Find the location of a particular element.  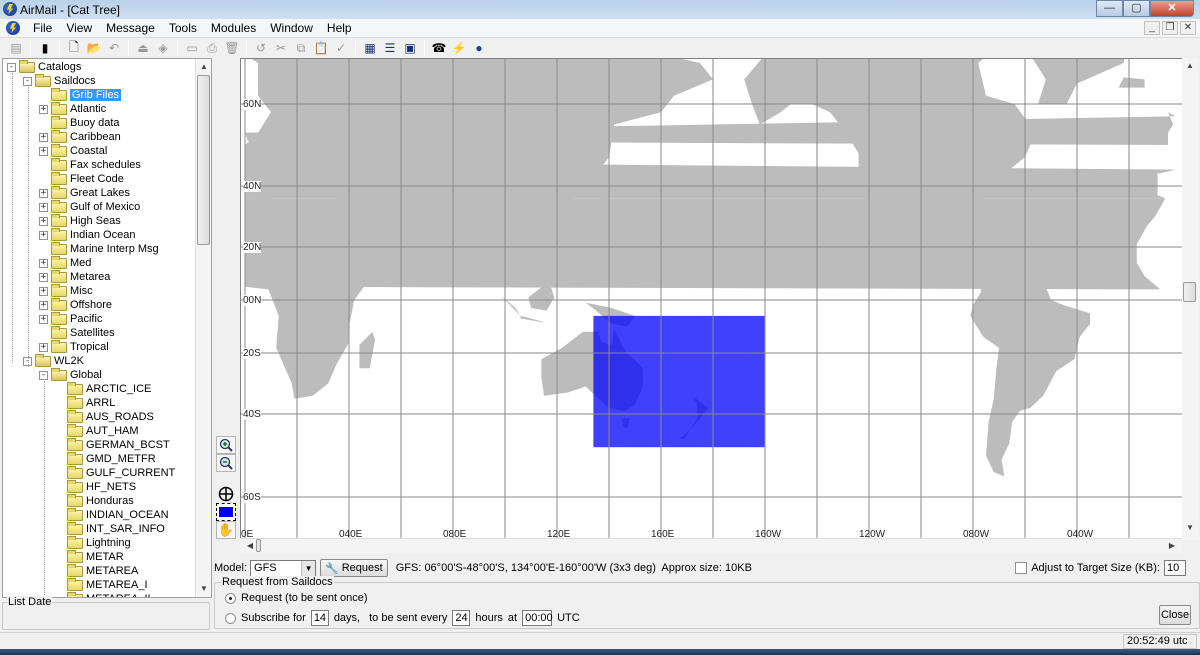

tree-item: Lightning is located at coordinates (99, 542).